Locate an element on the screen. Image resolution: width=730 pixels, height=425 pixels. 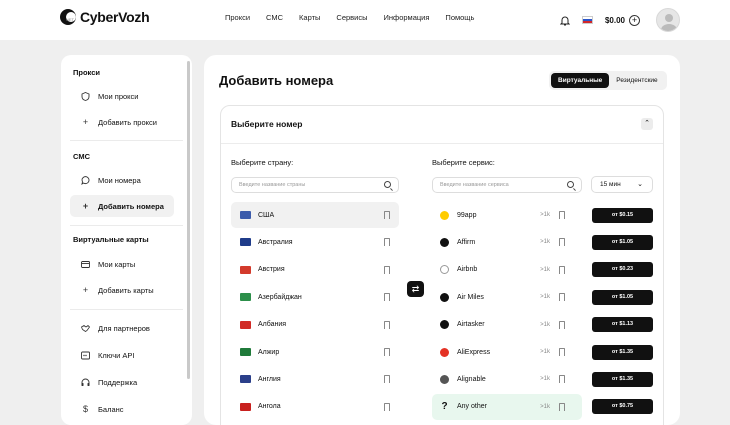
card-divider is located at coordinates (442, 143).